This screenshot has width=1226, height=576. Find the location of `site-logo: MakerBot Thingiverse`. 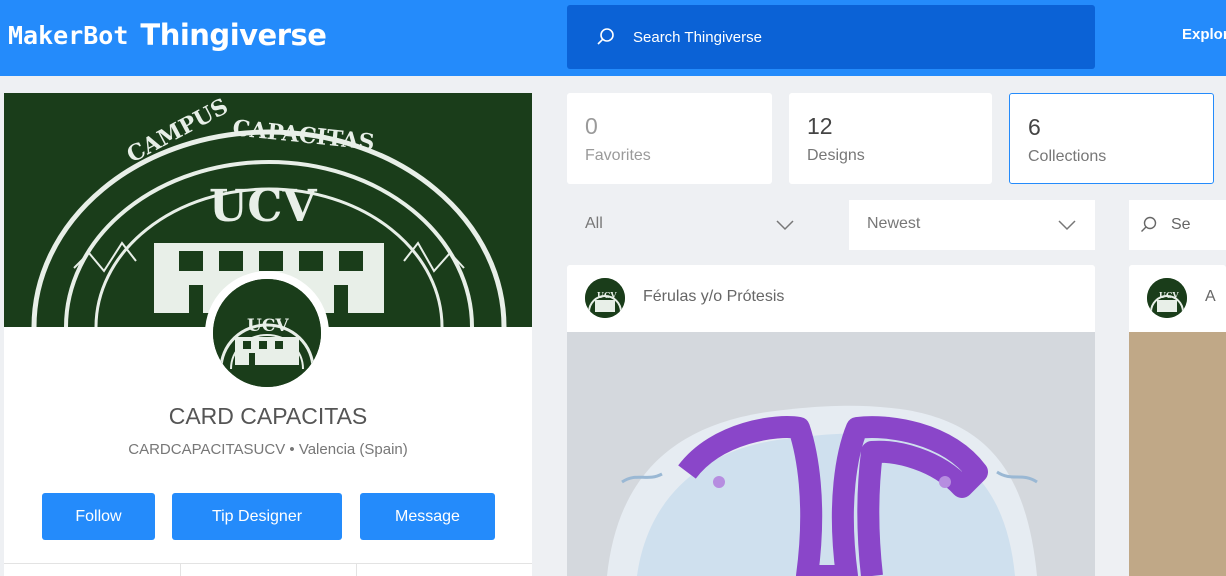

site-logo: MakerBot Thingiverse is located at coordinates (167, 35).